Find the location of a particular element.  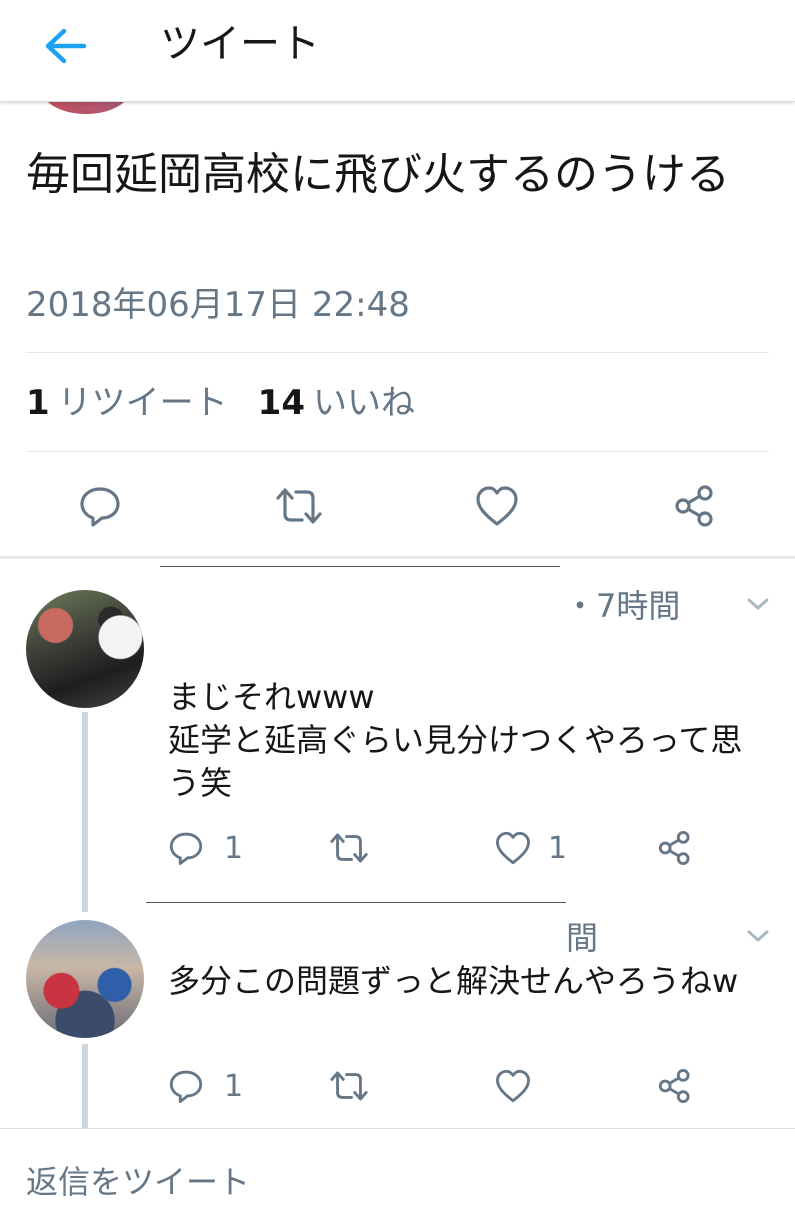

like-count: 1 is located at coordinates (558, 848).